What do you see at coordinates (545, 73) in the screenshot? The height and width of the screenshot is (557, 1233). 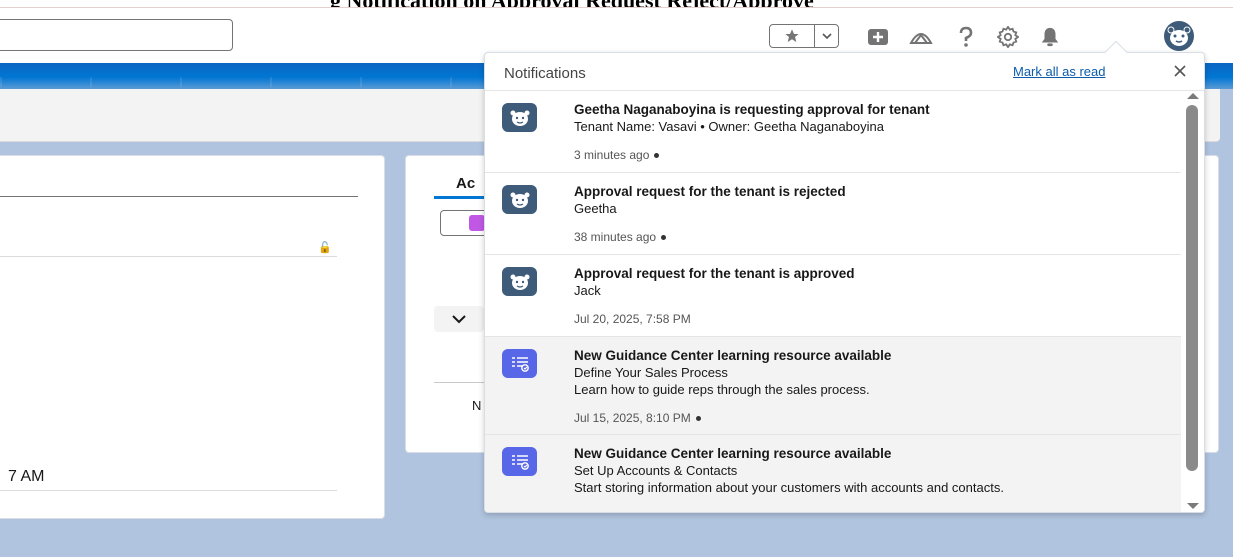 I see `notifications-title: Notifications` at bounding box center [545, 73].